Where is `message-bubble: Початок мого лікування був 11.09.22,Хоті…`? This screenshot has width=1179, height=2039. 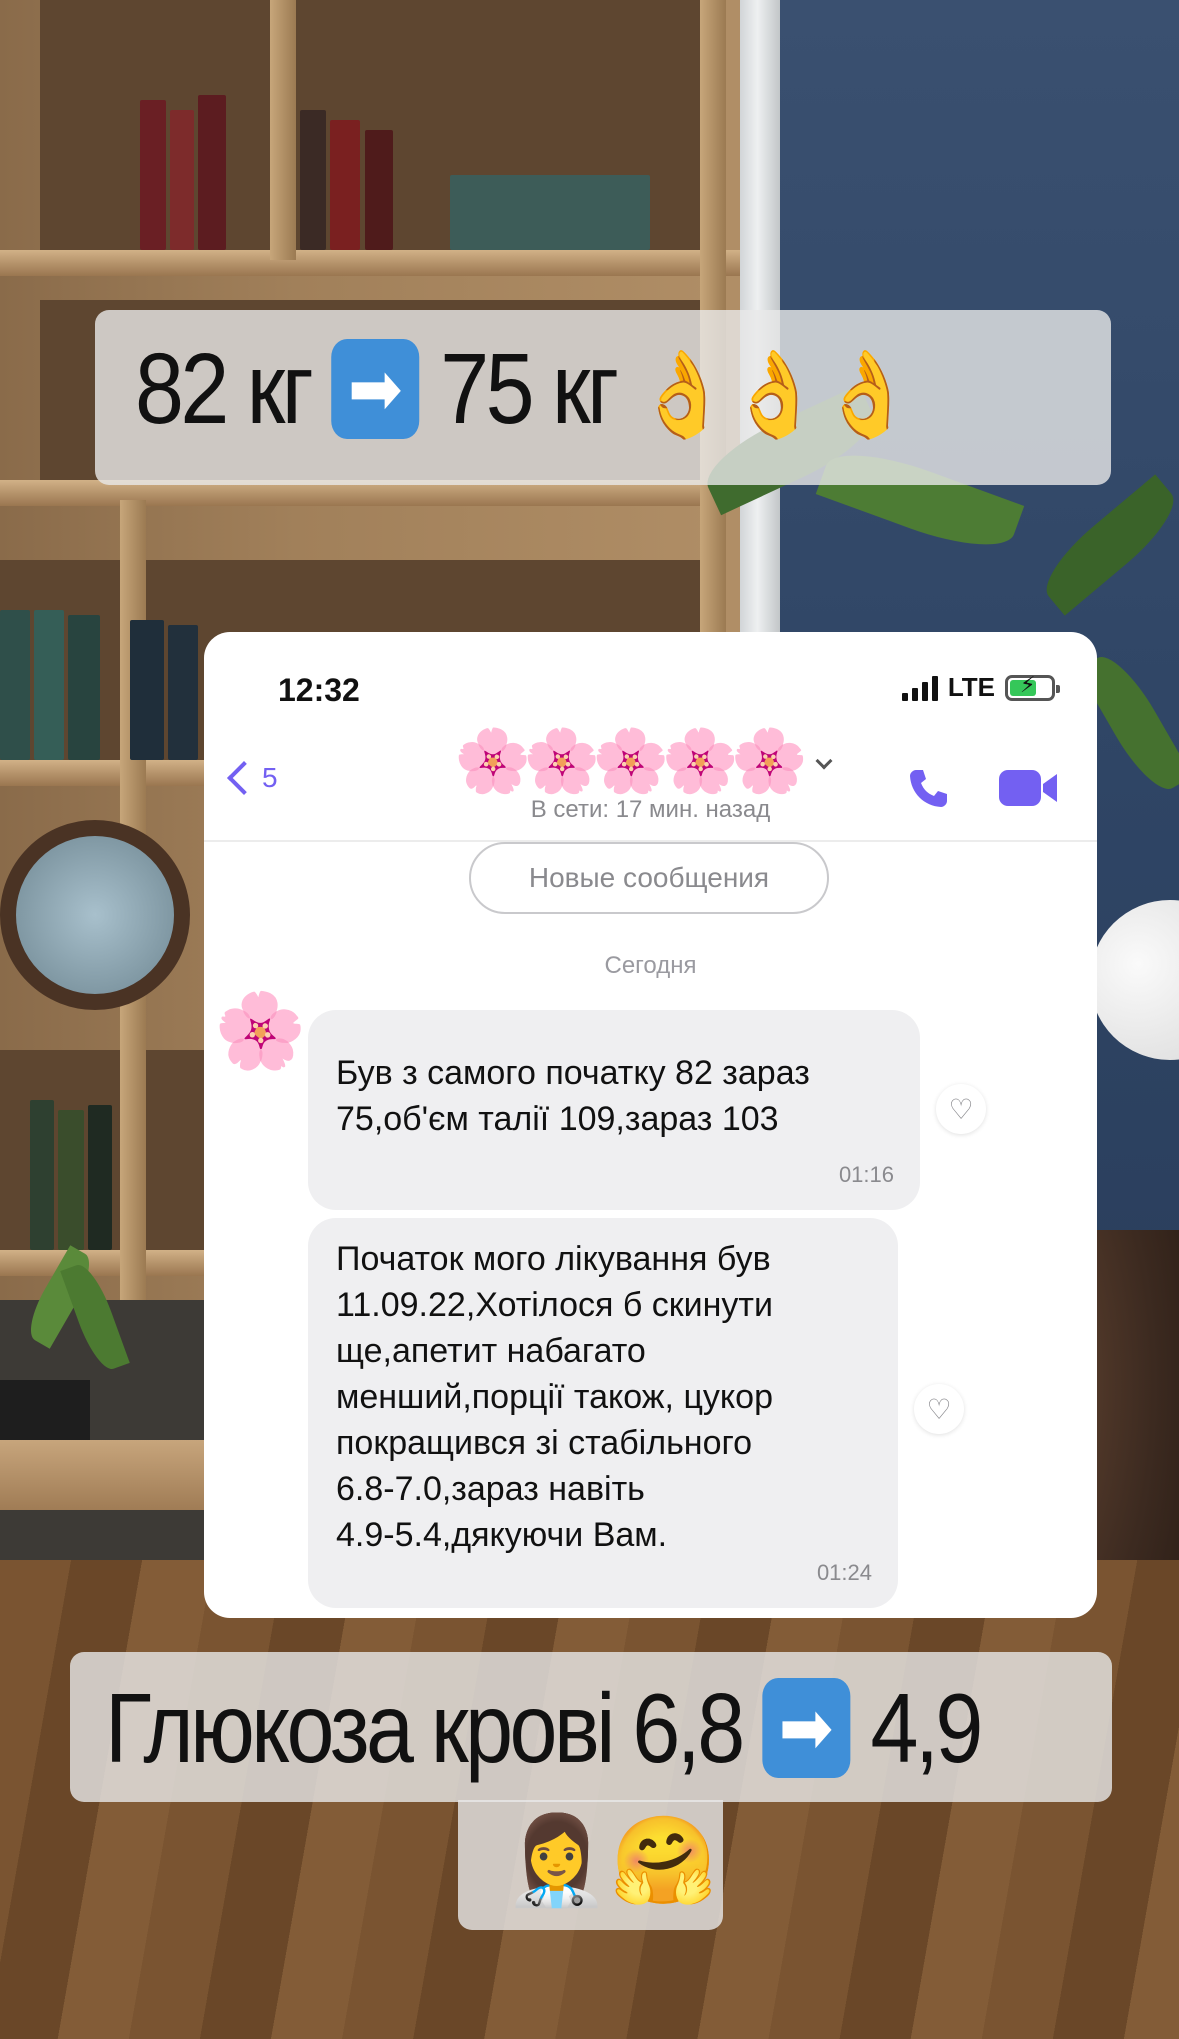 message-bubble: Початок мого лікування був 11.09.22,Хоті… is located at coordinates (603, 1413).